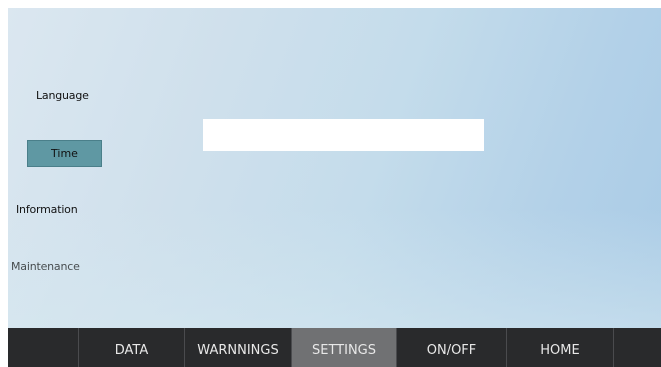 The image size is (661, 367). Describe the element at coordinates (47, 210) in the screenshot. I see `sidebar-item-information: Information` at that location.